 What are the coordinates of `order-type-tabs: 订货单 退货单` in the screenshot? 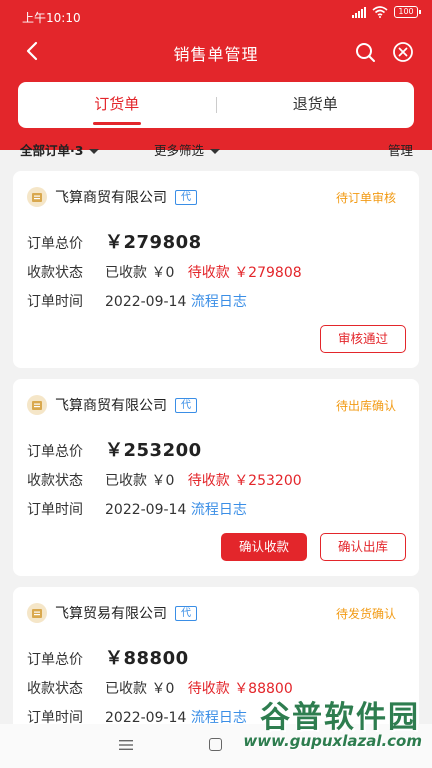 It's located at (216, 105).